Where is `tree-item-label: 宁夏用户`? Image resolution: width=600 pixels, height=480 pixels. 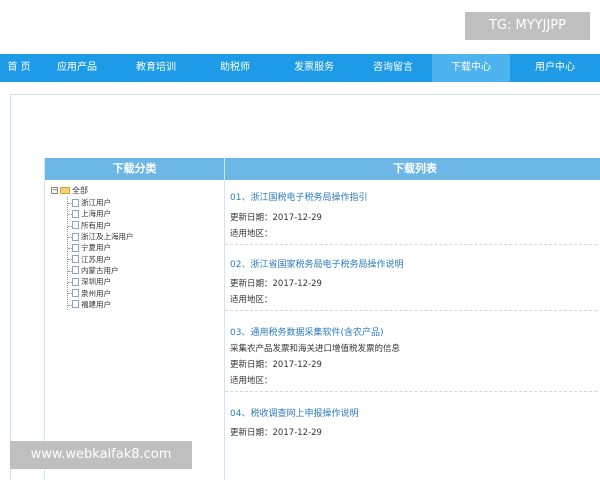
tree-item-label: 宁夏用户 is located at coordinates (96, 247).